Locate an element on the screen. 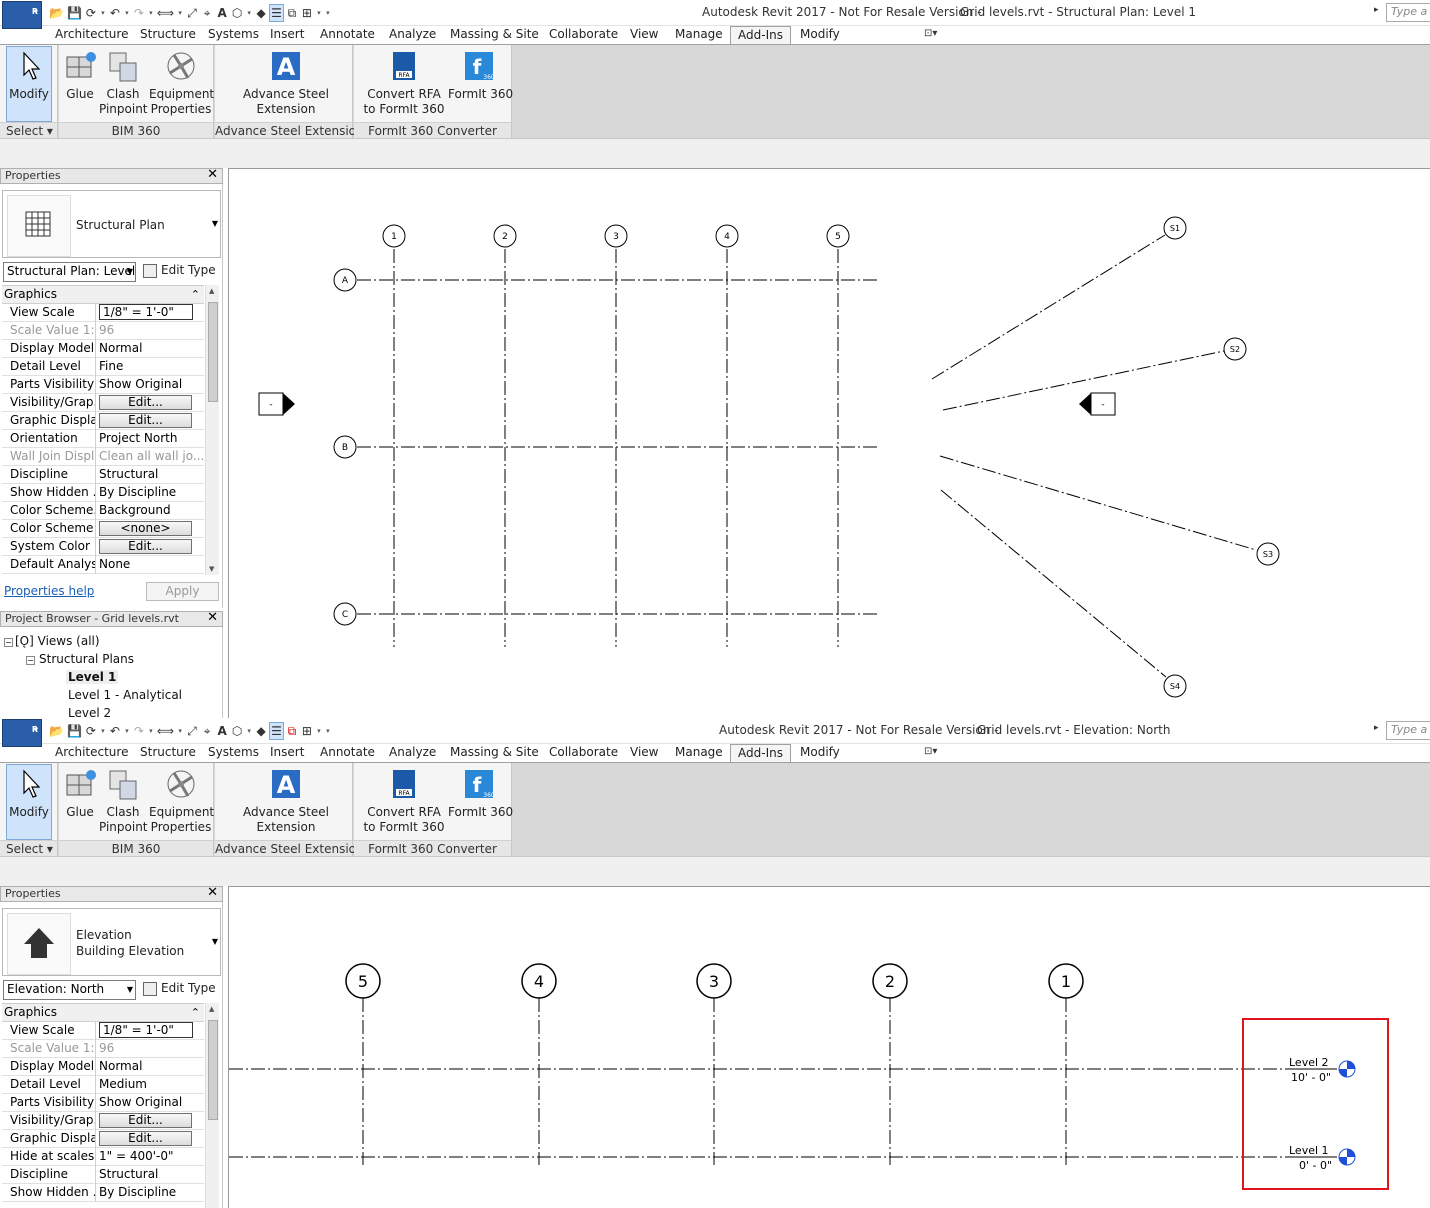 The height and width of the screenshot is (1208, 1430). property-value-input: 1/8" = 1'-0" is located at coordinates (146, 1030).